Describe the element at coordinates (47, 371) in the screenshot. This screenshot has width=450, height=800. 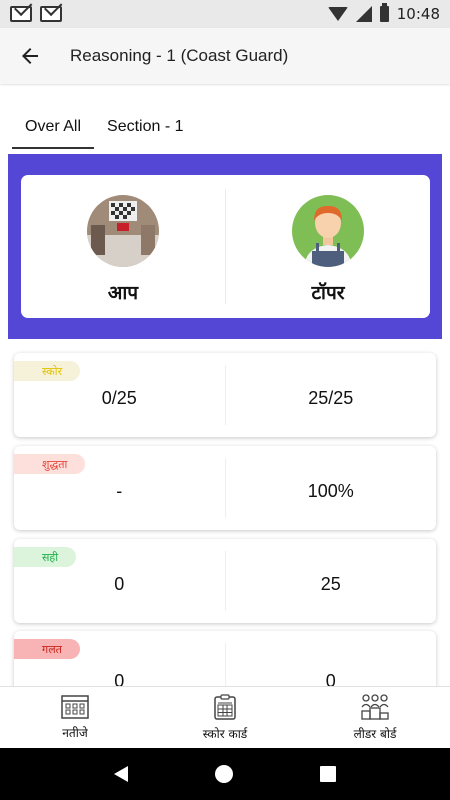
I see `score-pill: स्कोर` at that location.